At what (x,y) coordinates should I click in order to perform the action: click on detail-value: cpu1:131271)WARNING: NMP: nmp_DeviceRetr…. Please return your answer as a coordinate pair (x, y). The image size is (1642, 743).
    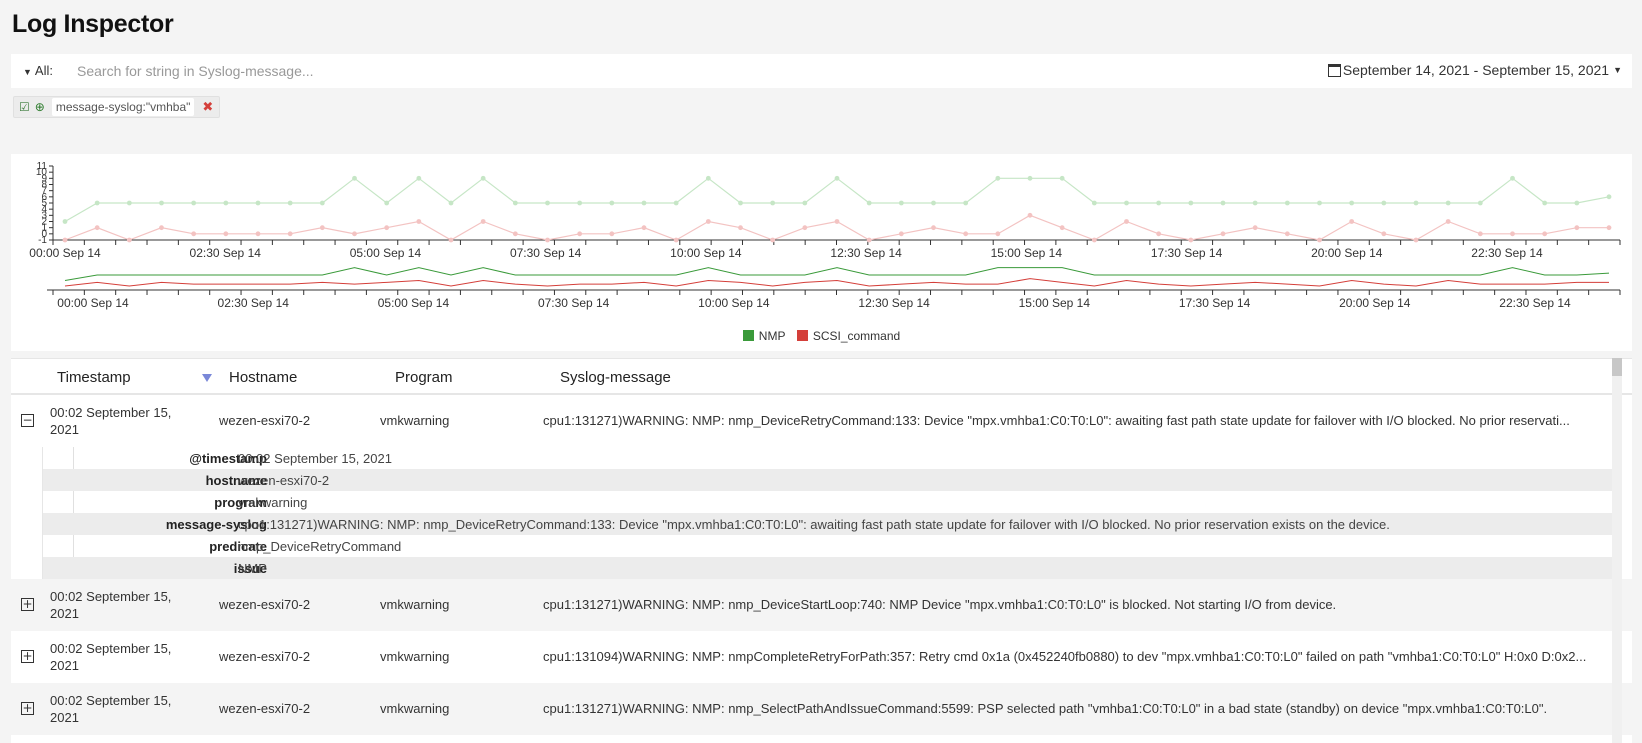
    Looking at the image, I should click on (814, 524).